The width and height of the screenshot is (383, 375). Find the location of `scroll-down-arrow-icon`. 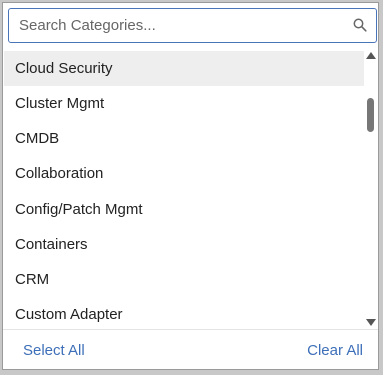

scroll-down-arrow-icon is located at coordinates (371, 322).